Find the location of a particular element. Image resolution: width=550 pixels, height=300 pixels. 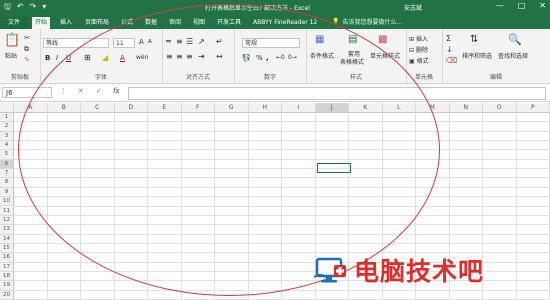

undo-icon: ↶ is located at coordinates (20, 7).